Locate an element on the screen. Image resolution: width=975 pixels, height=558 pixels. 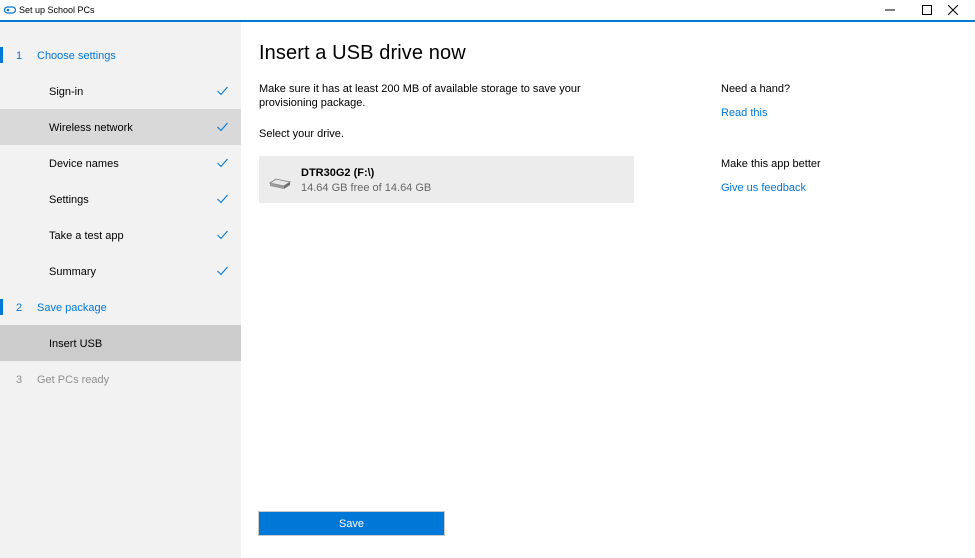
sidebar-item-label: Settings is located at coordinates (69, 200).